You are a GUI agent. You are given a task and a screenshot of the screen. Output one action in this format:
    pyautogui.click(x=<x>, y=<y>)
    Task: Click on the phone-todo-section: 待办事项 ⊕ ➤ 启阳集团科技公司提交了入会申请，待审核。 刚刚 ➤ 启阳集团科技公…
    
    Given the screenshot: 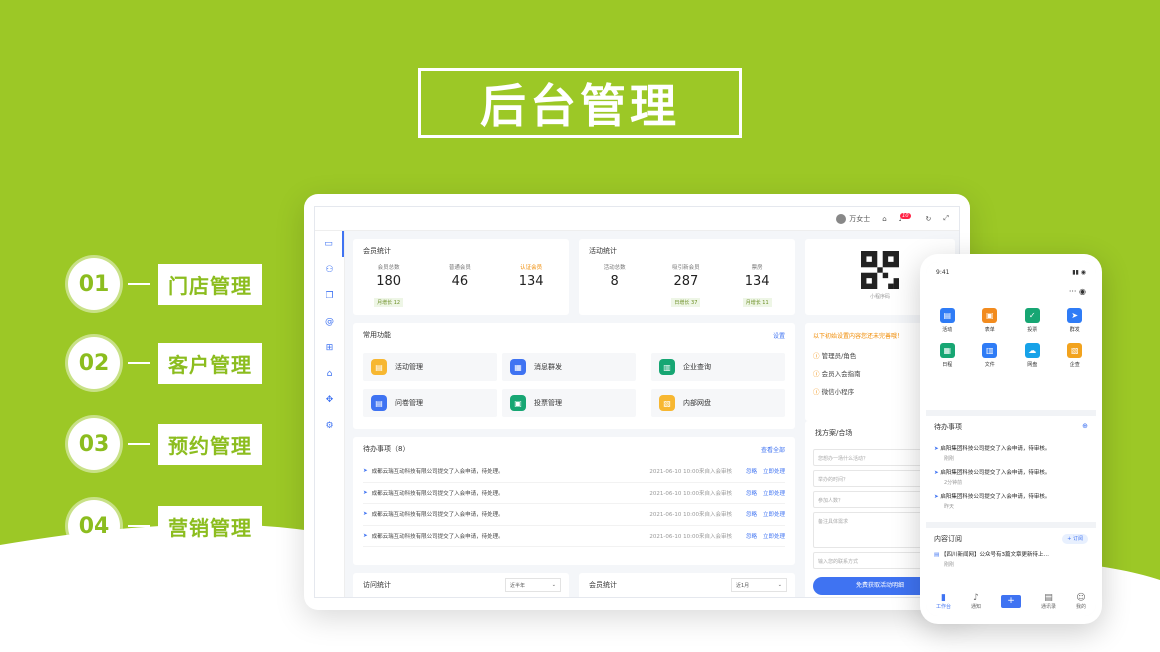 What is the action you would take?
    pyautogui.click(x=1011, y=469)
    